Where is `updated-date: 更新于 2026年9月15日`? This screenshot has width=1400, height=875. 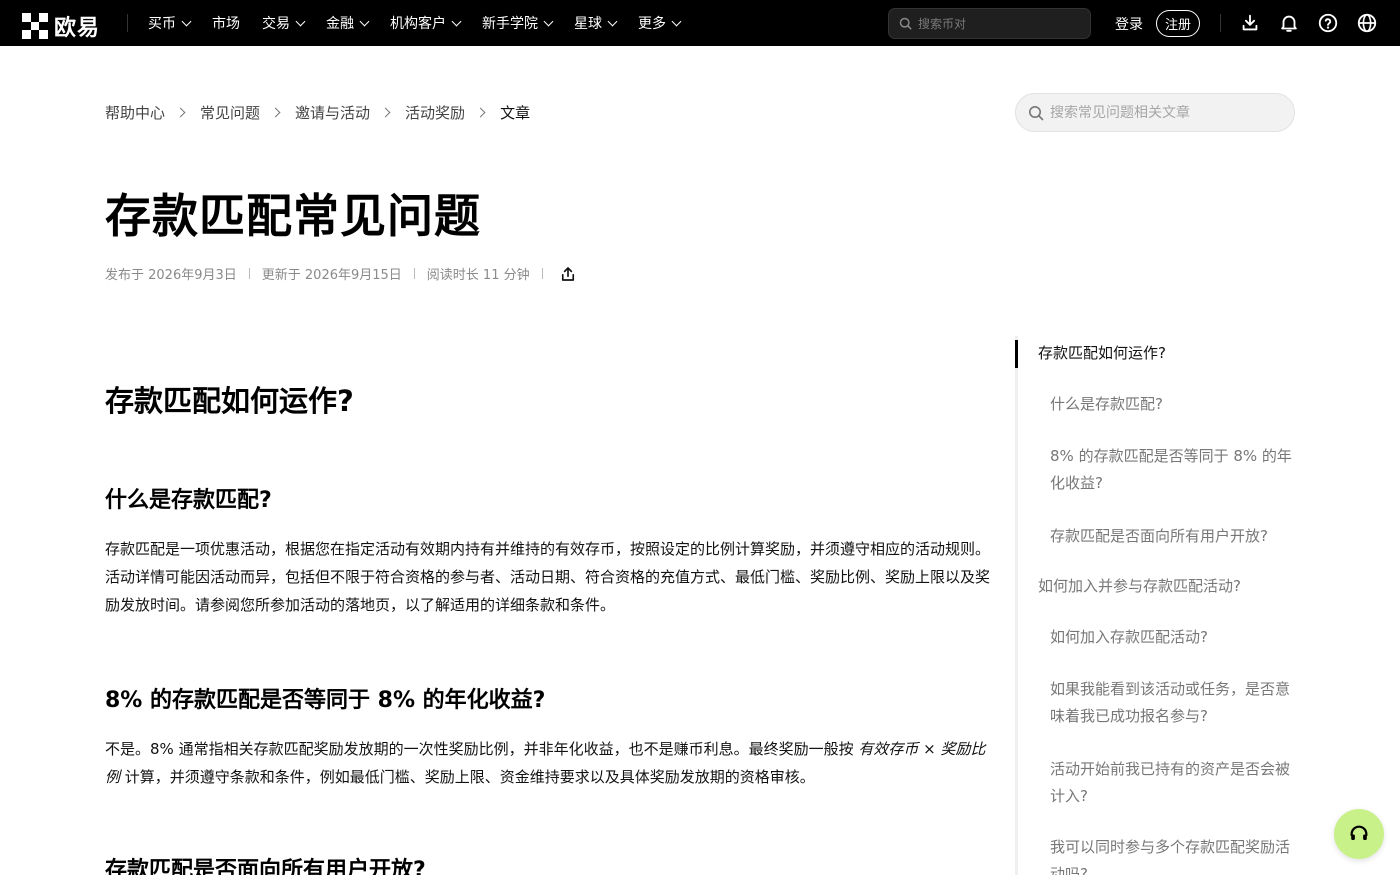 updated-date: 更新于 2026年9月15日 is located at coordinates (331, 275).